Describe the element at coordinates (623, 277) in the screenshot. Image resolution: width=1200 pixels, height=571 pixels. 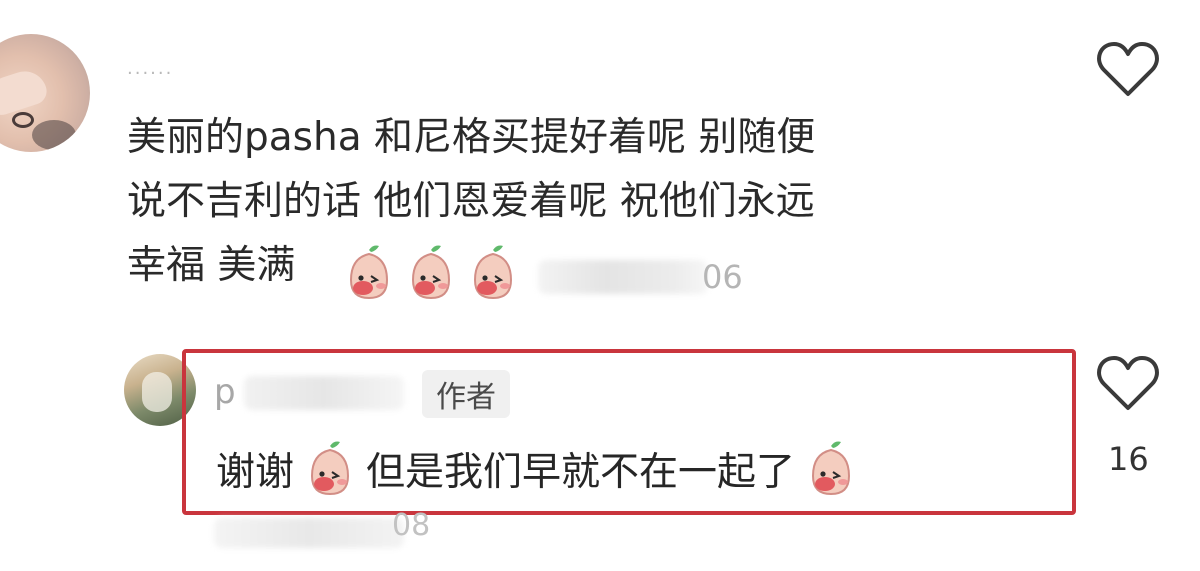
I see `comment-date-blurred` at that location.